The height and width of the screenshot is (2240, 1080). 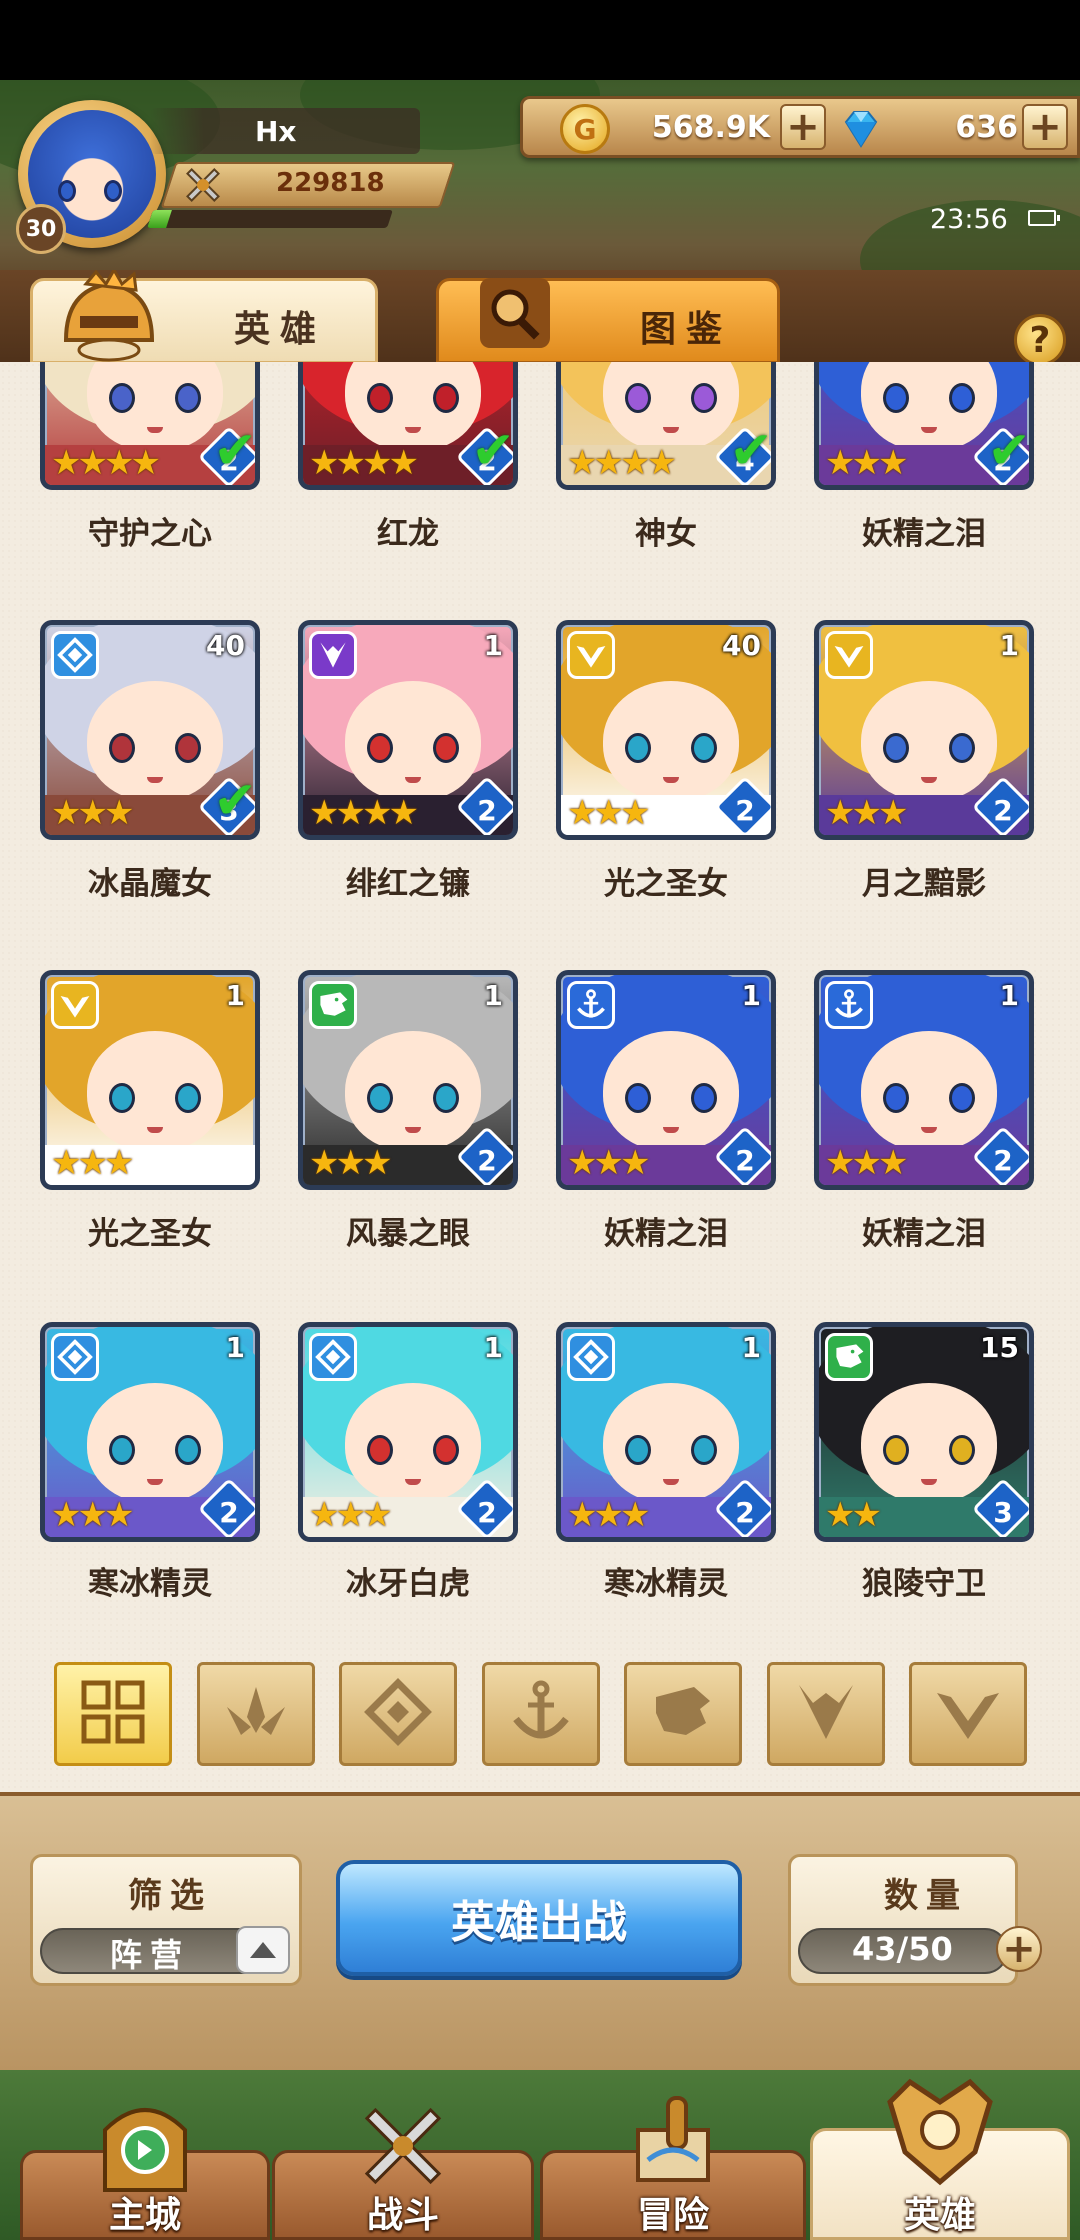 I want to click on filter-tab-diamond, so click(x=398, y=1714).